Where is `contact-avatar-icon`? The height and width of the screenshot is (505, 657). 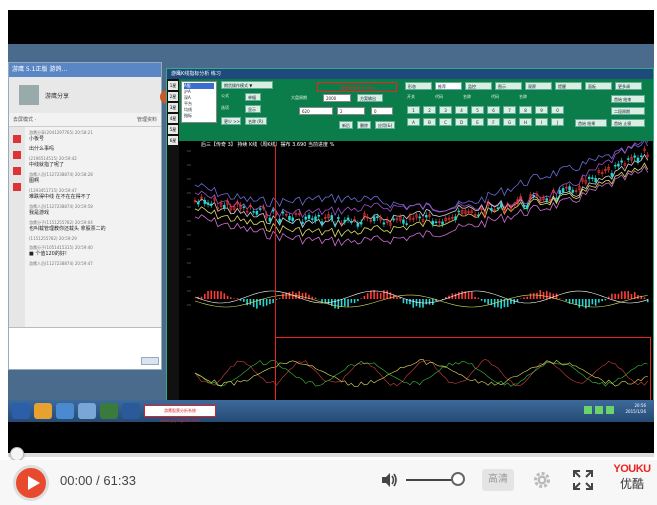 contact-avatar-icon is located at coordinates (29, 95).